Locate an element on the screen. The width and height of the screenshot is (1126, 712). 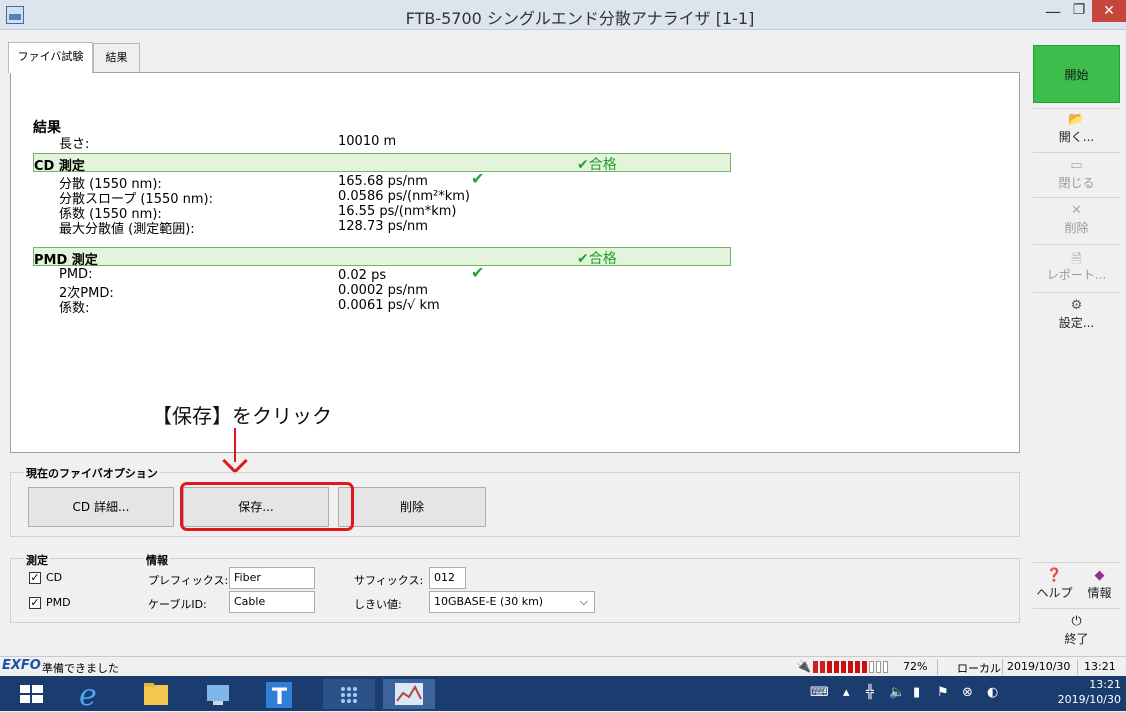
flag-icon: ⚑ is located at coordinates (943, 692).